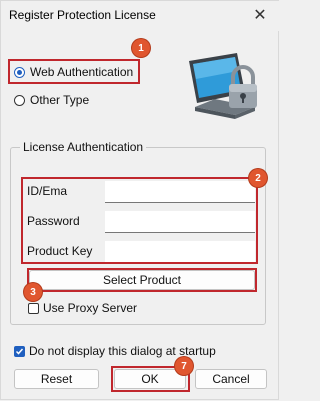 The image size is (320, 401). Describe the element at coordinates (83, 147) in the screenshot. I see `group-title: License Authentication` at that location.